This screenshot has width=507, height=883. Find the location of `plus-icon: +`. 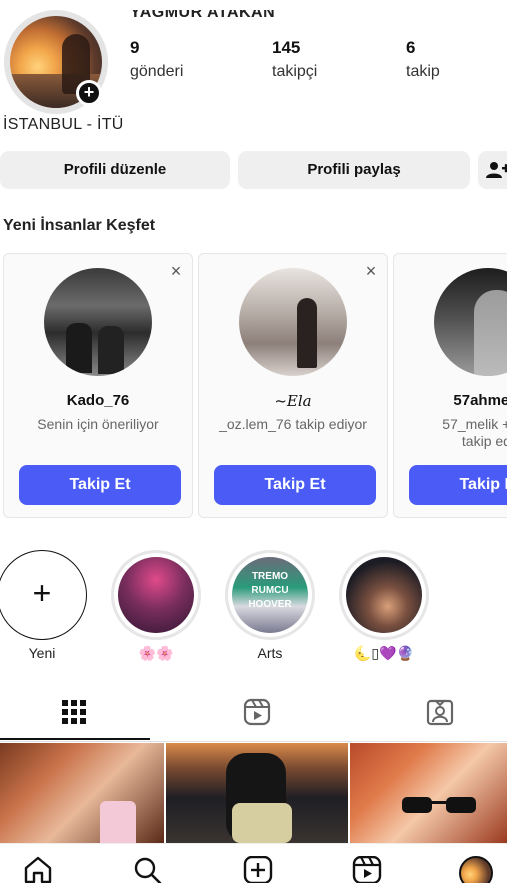

plus-icon: + is located at coordinates (43, 595).